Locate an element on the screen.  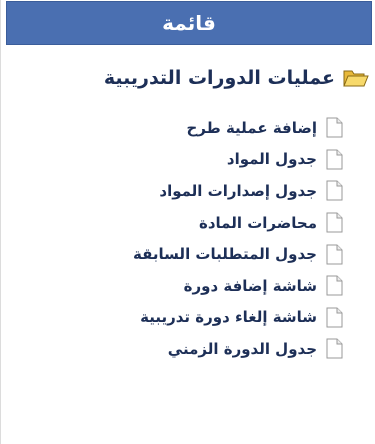
folder-training-operations: عمليات الدورات التدريبية is located at coordinates (236, 78).